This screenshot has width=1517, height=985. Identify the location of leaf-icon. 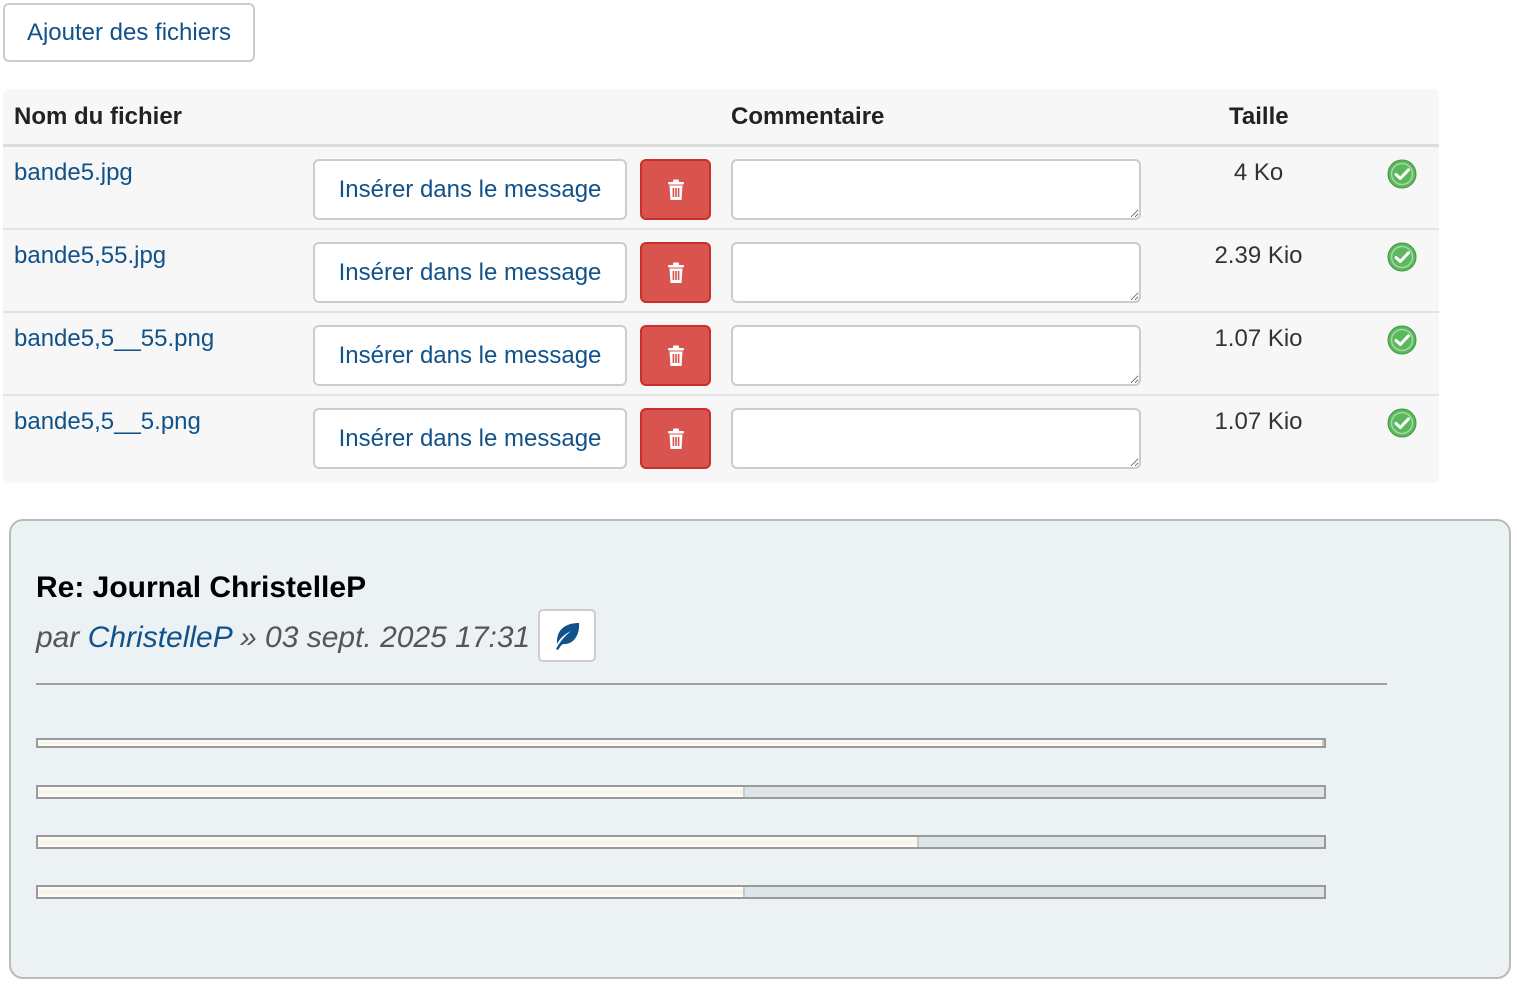
(568, 636).